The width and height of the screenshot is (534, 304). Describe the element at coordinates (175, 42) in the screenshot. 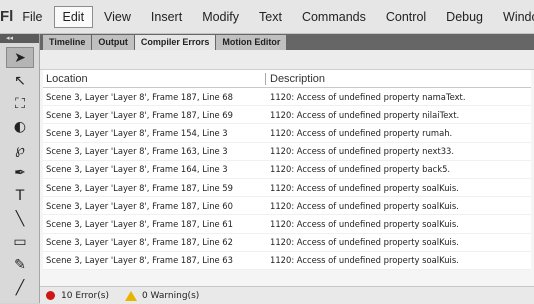

I see `tab-compiler-errors: Compiler Errors` at that location.